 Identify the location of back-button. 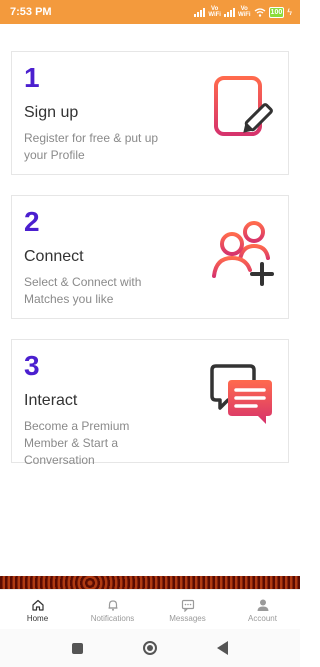
(222, 648).